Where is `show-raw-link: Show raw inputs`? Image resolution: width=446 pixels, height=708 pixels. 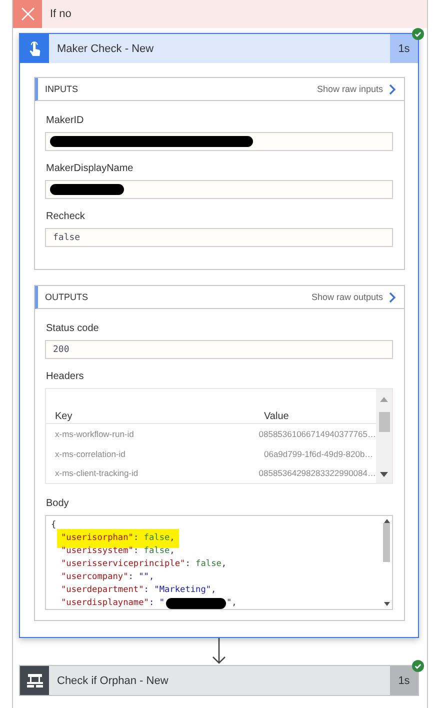 show-raw-link: Show raw inputs is located at coordinates (356, 89).